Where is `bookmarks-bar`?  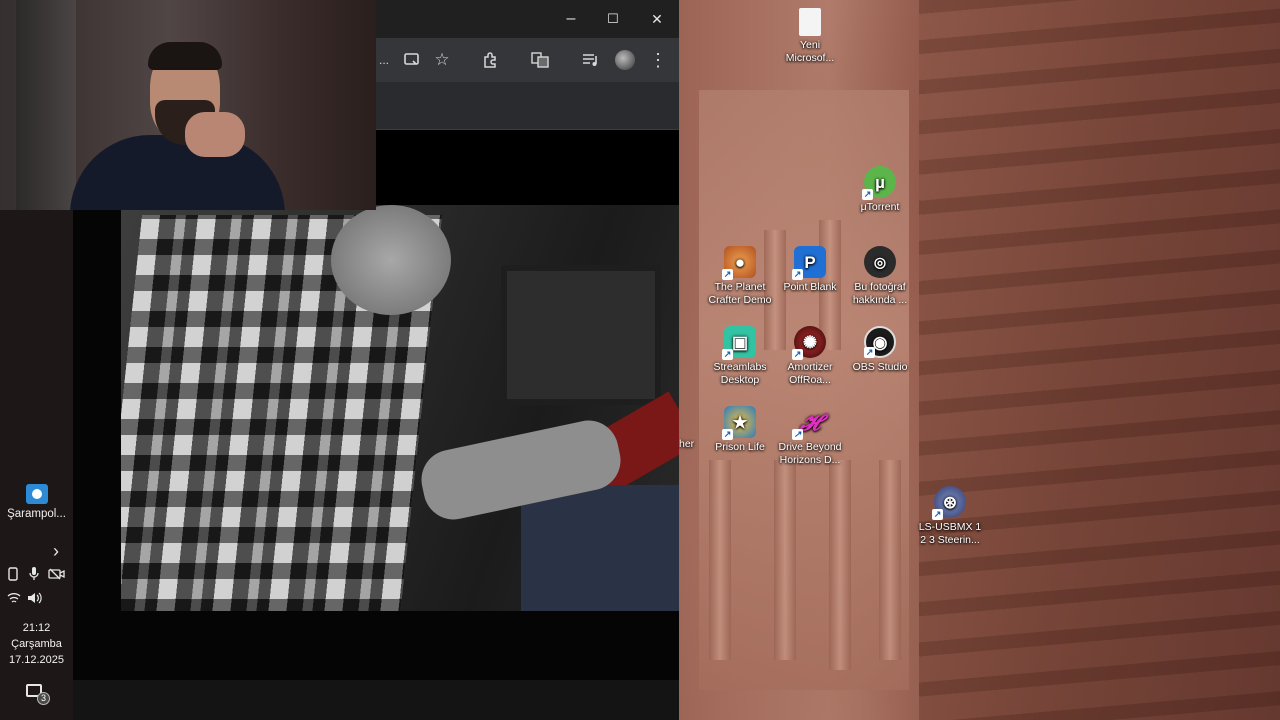
bookmarks-bar is located at coordinates (527, 106).